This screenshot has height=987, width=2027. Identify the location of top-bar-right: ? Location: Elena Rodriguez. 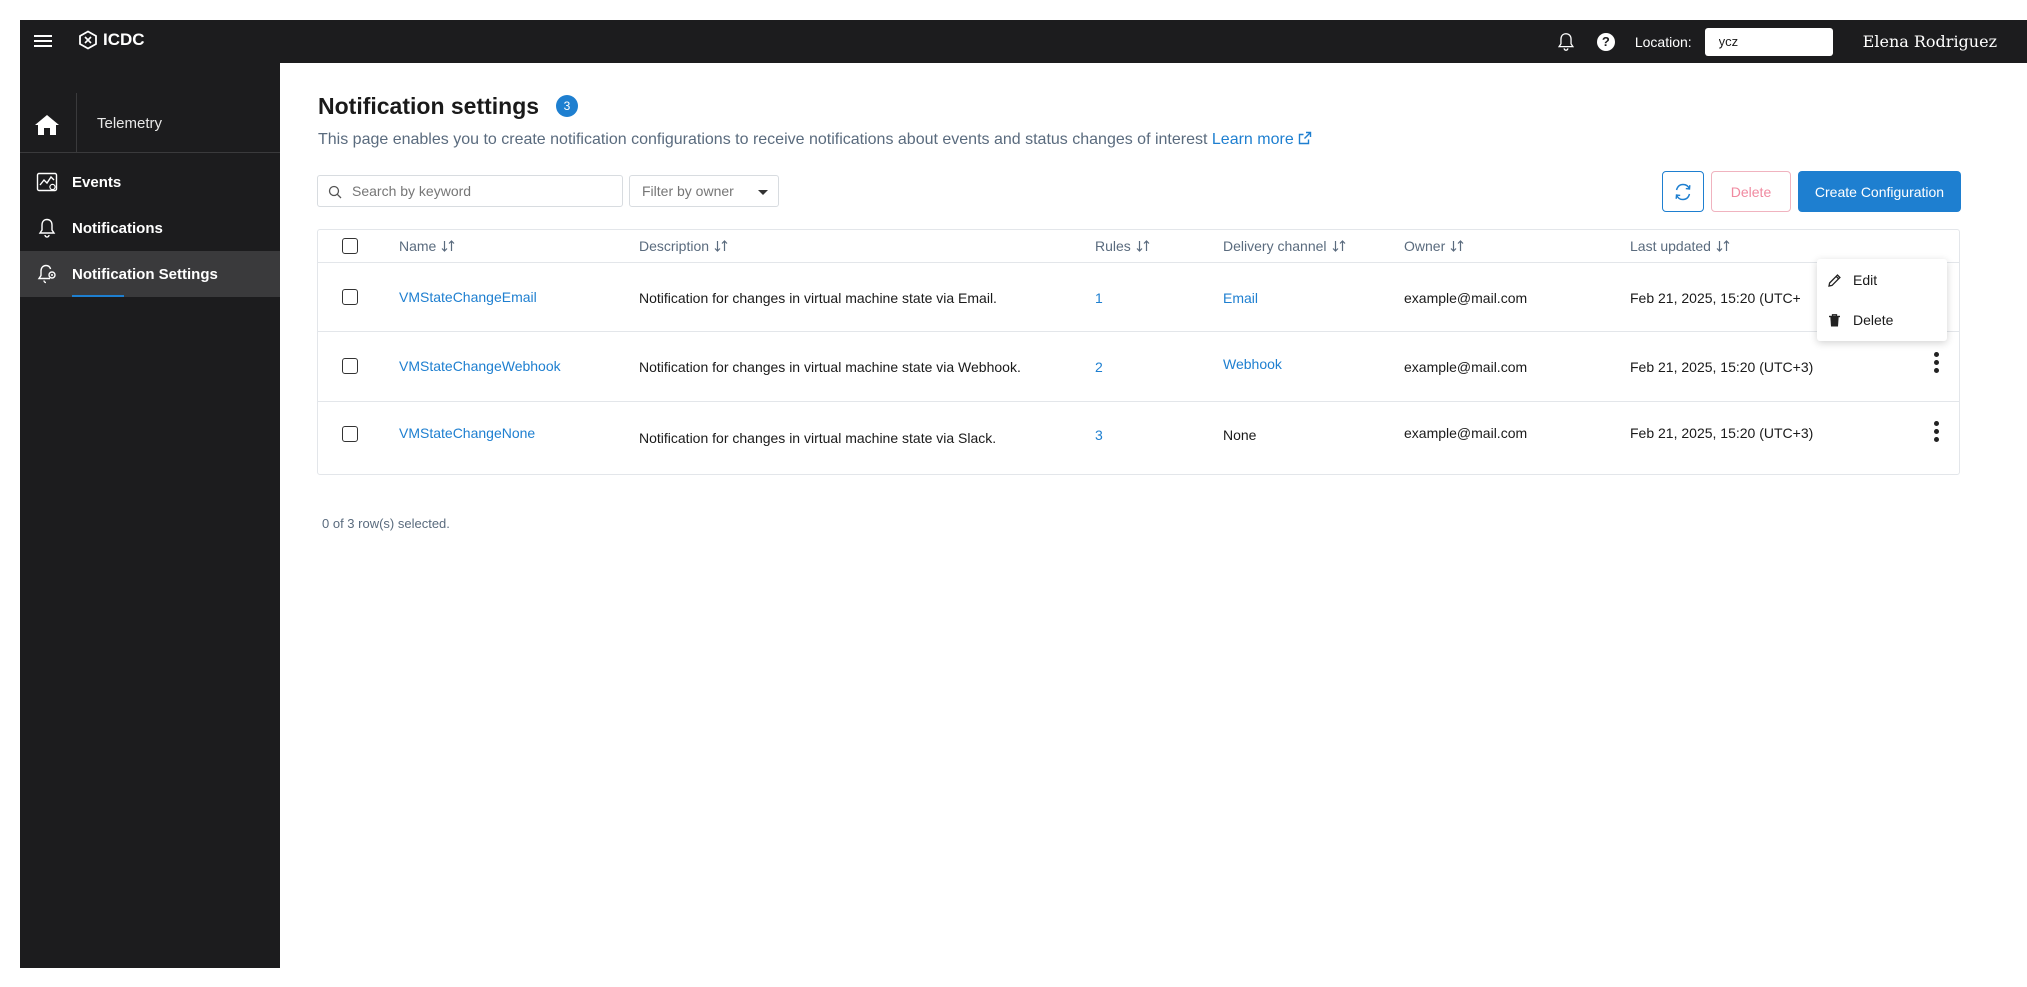
(1776, 41).